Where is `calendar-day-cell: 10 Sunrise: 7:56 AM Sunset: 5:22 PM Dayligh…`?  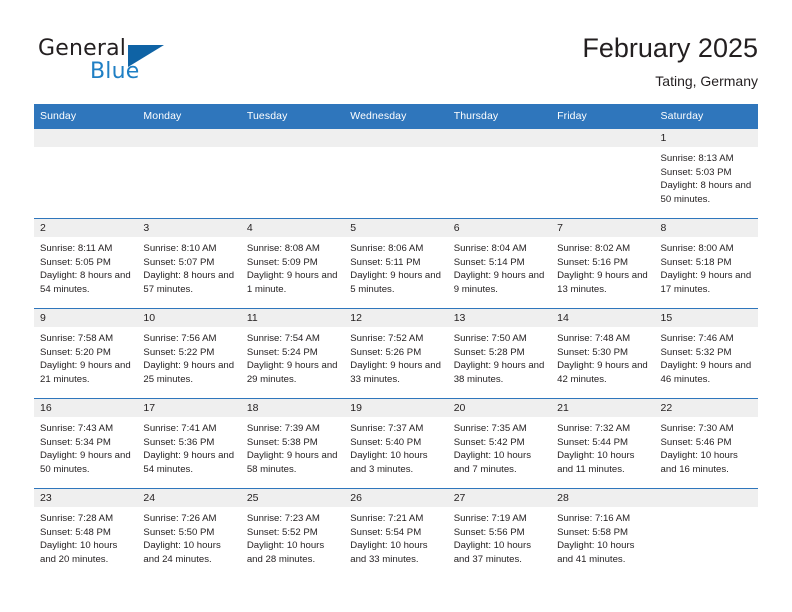
calendar-day-cell: 10 Sunrise: 7:56 AM Sunset: 5:22 PM Dayligh… is located at coordinates (189, 353).